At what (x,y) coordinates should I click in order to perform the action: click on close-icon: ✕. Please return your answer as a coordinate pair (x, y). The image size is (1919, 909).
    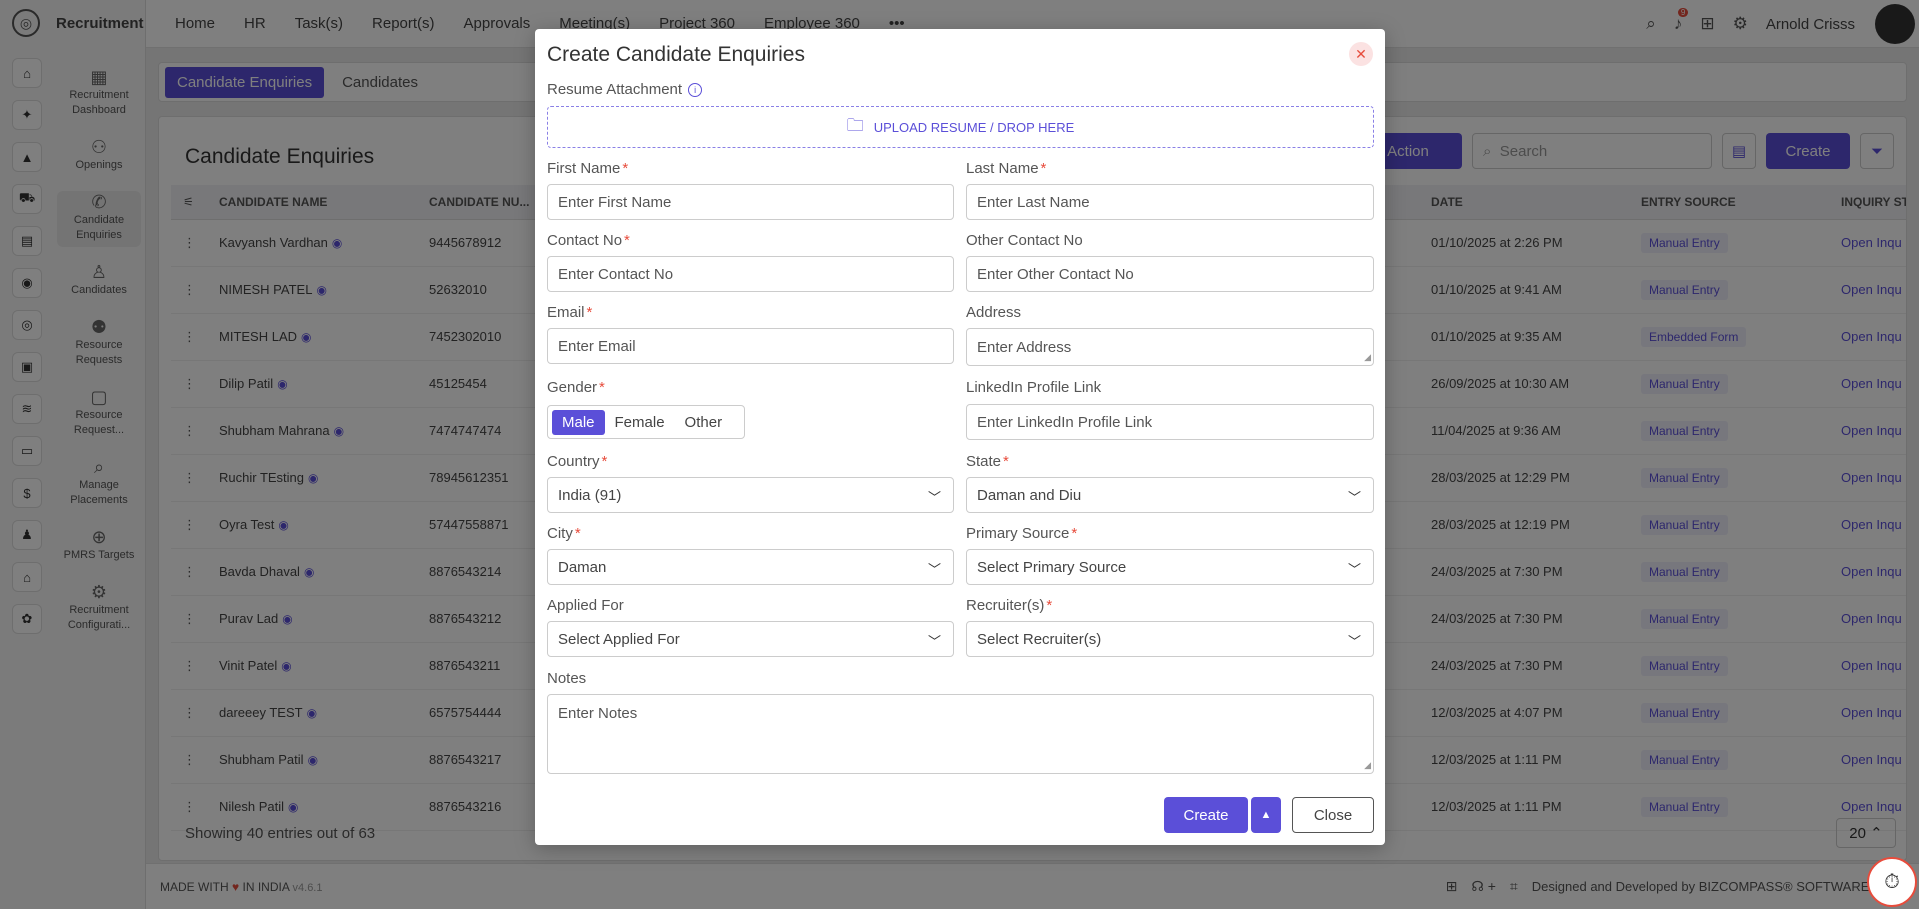
    Looking at the image, I should click on (1361, 54).